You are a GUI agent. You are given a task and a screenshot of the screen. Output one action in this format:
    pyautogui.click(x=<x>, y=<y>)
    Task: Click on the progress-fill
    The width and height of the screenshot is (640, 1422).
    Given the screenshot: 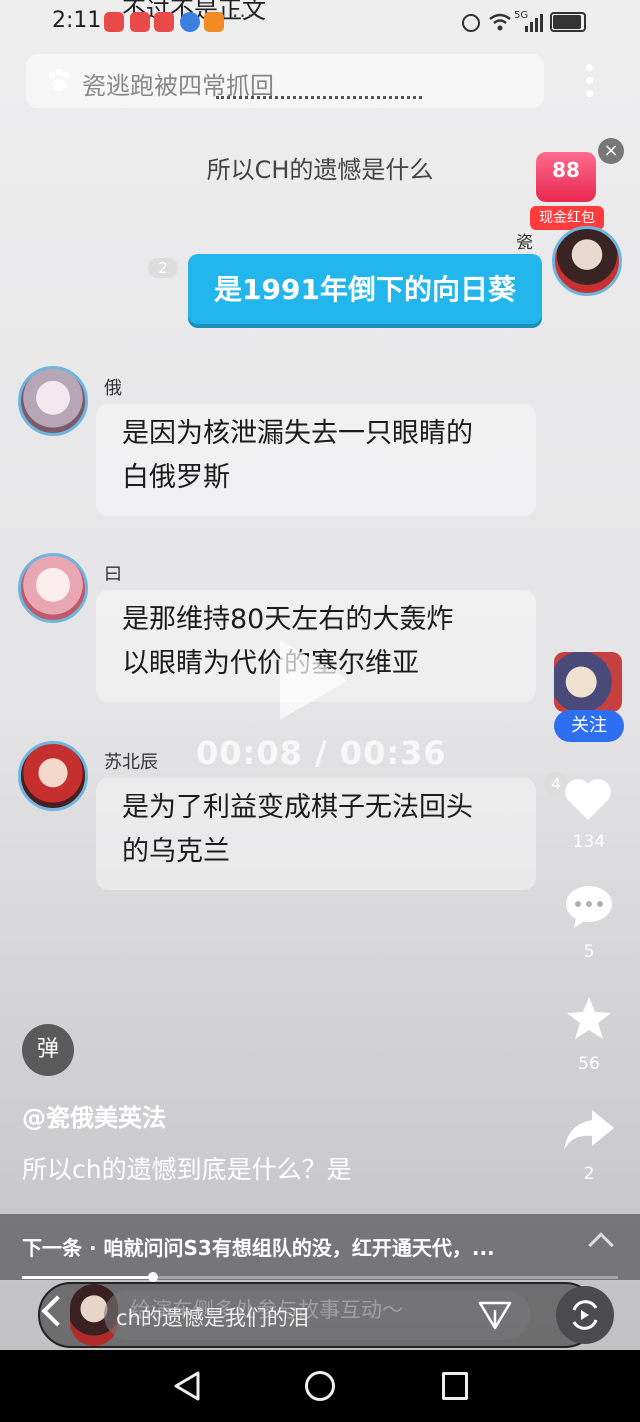 What is the action you would take?
    pyautogui.click(x=87, y=1277)
    